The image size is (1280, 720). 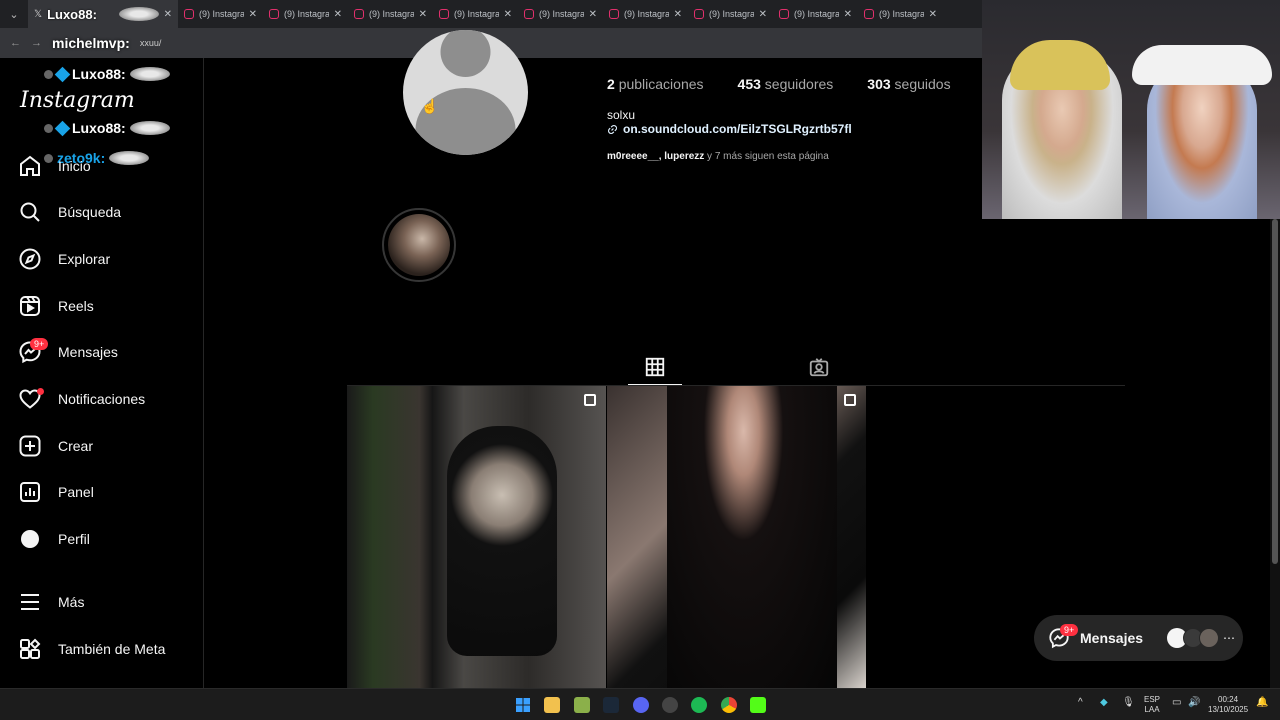 What do you see at coordinates (51, 602) in the screenshot?
I see `sidebar-item-mas: Más` at bounding box center [51, 602].